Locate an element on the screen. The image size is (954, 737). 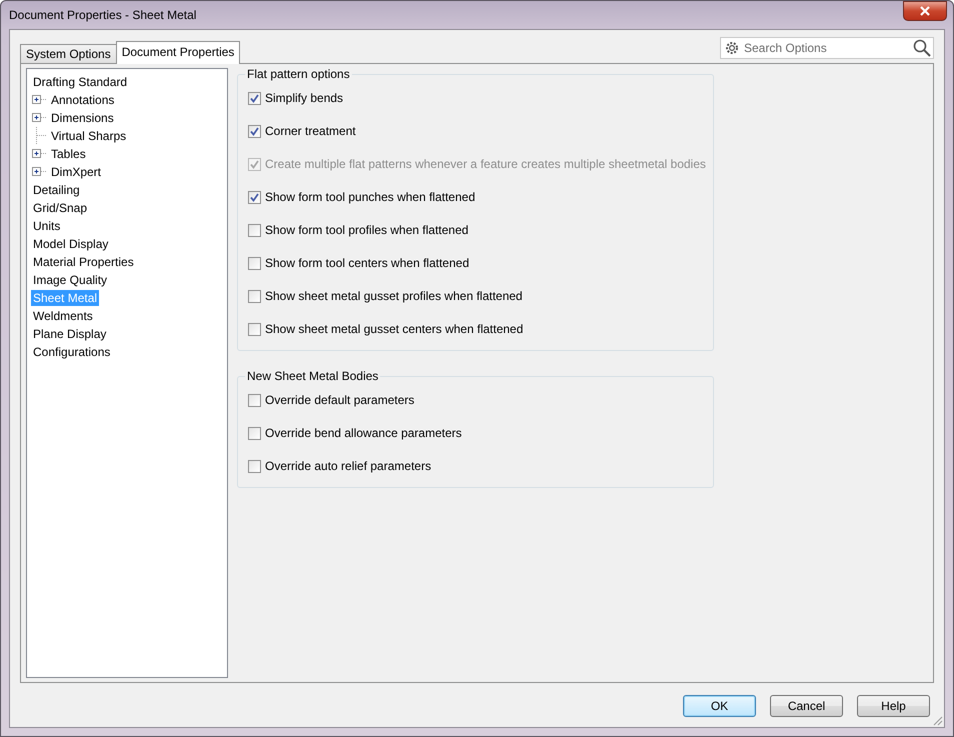
tab: System Options is located at coordinates (68, 53).